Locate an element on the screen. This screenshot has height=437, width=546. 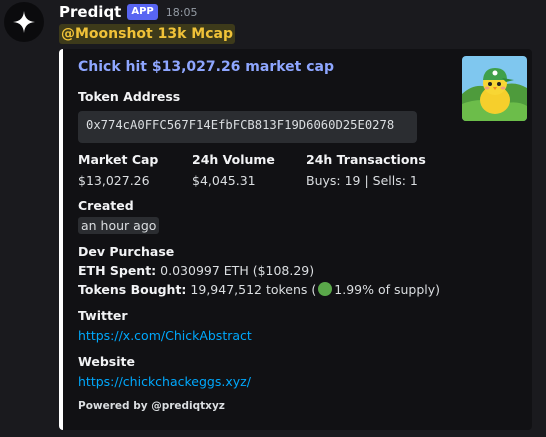
chick-mascot-image is located at coordinates (494, 88).